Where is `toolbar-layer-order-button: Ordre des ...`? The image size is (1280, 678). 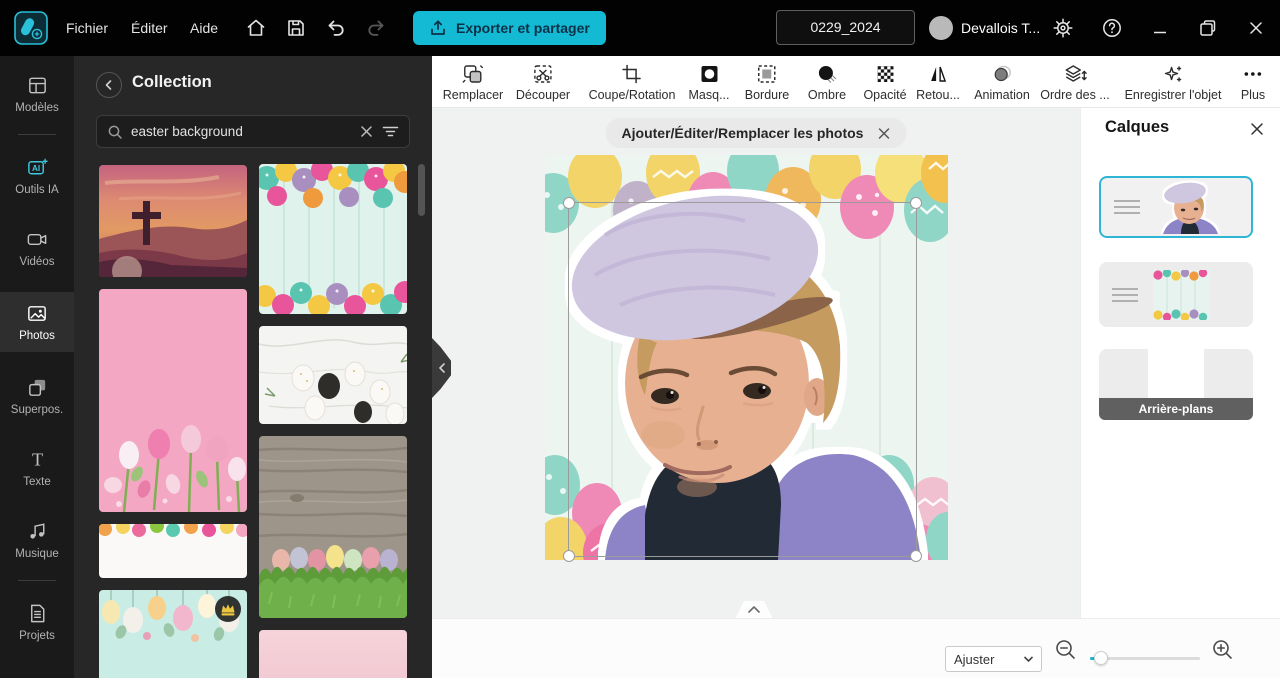 toolbar-layer-order-button: Ordre des ... is located at coordinates (1075, 82).